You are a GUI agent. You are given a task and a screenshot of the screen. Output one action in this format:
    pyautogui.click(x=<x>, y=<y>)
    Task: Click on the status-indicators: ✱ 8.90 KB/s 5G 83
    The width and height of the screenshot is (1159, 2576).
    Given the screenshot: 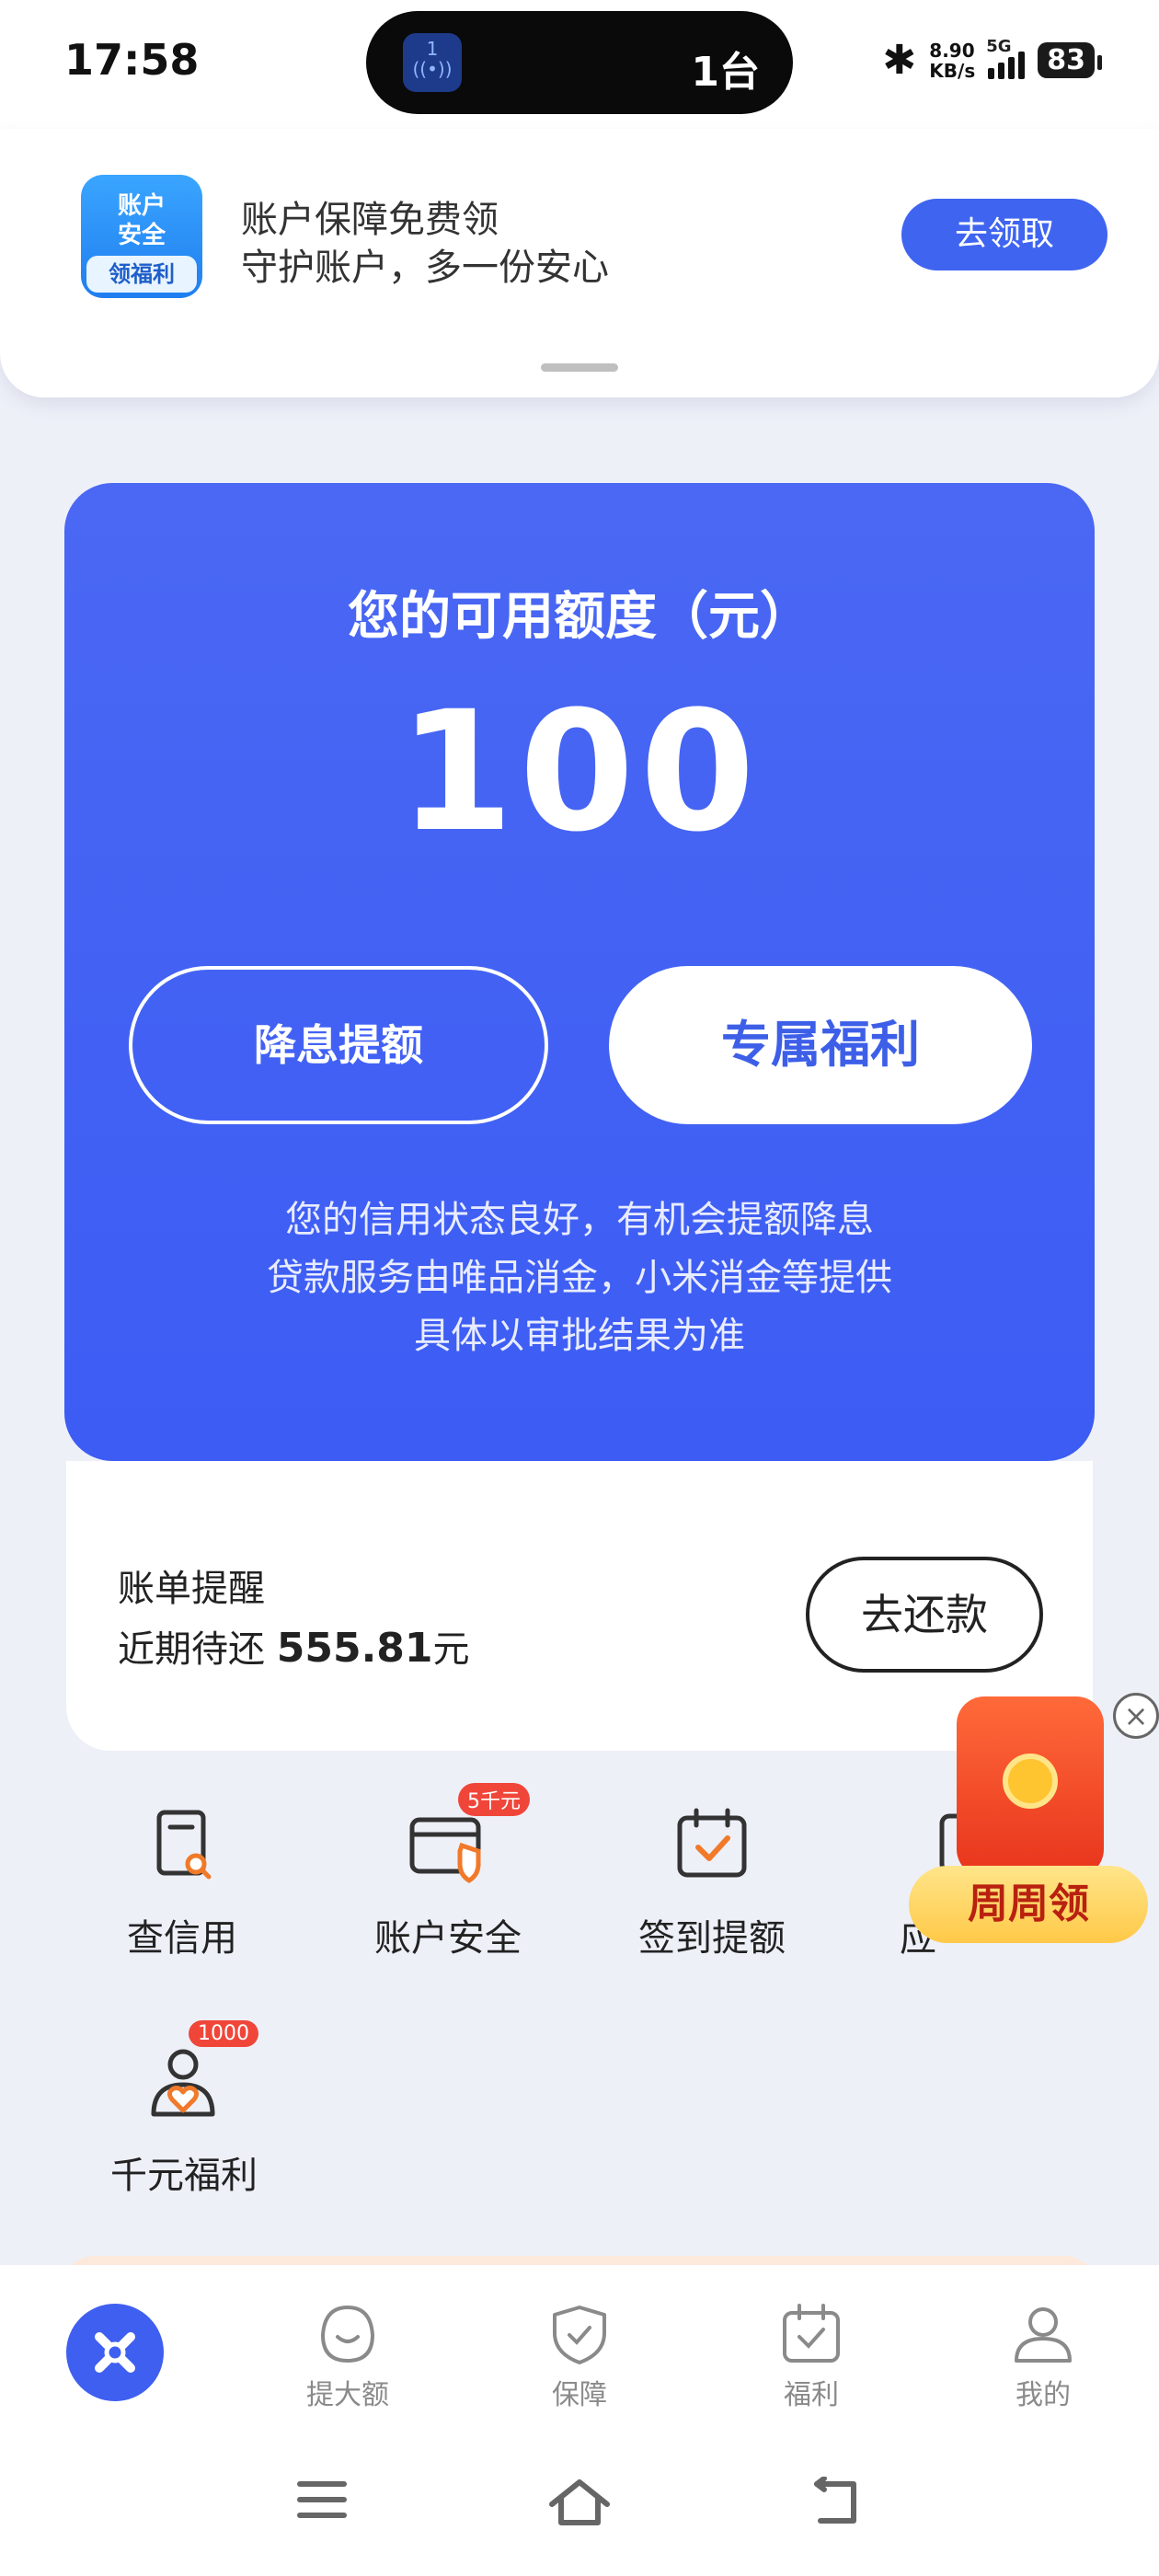 What is the action you would take?
    pyautogui.click(x=992, y=60)
    